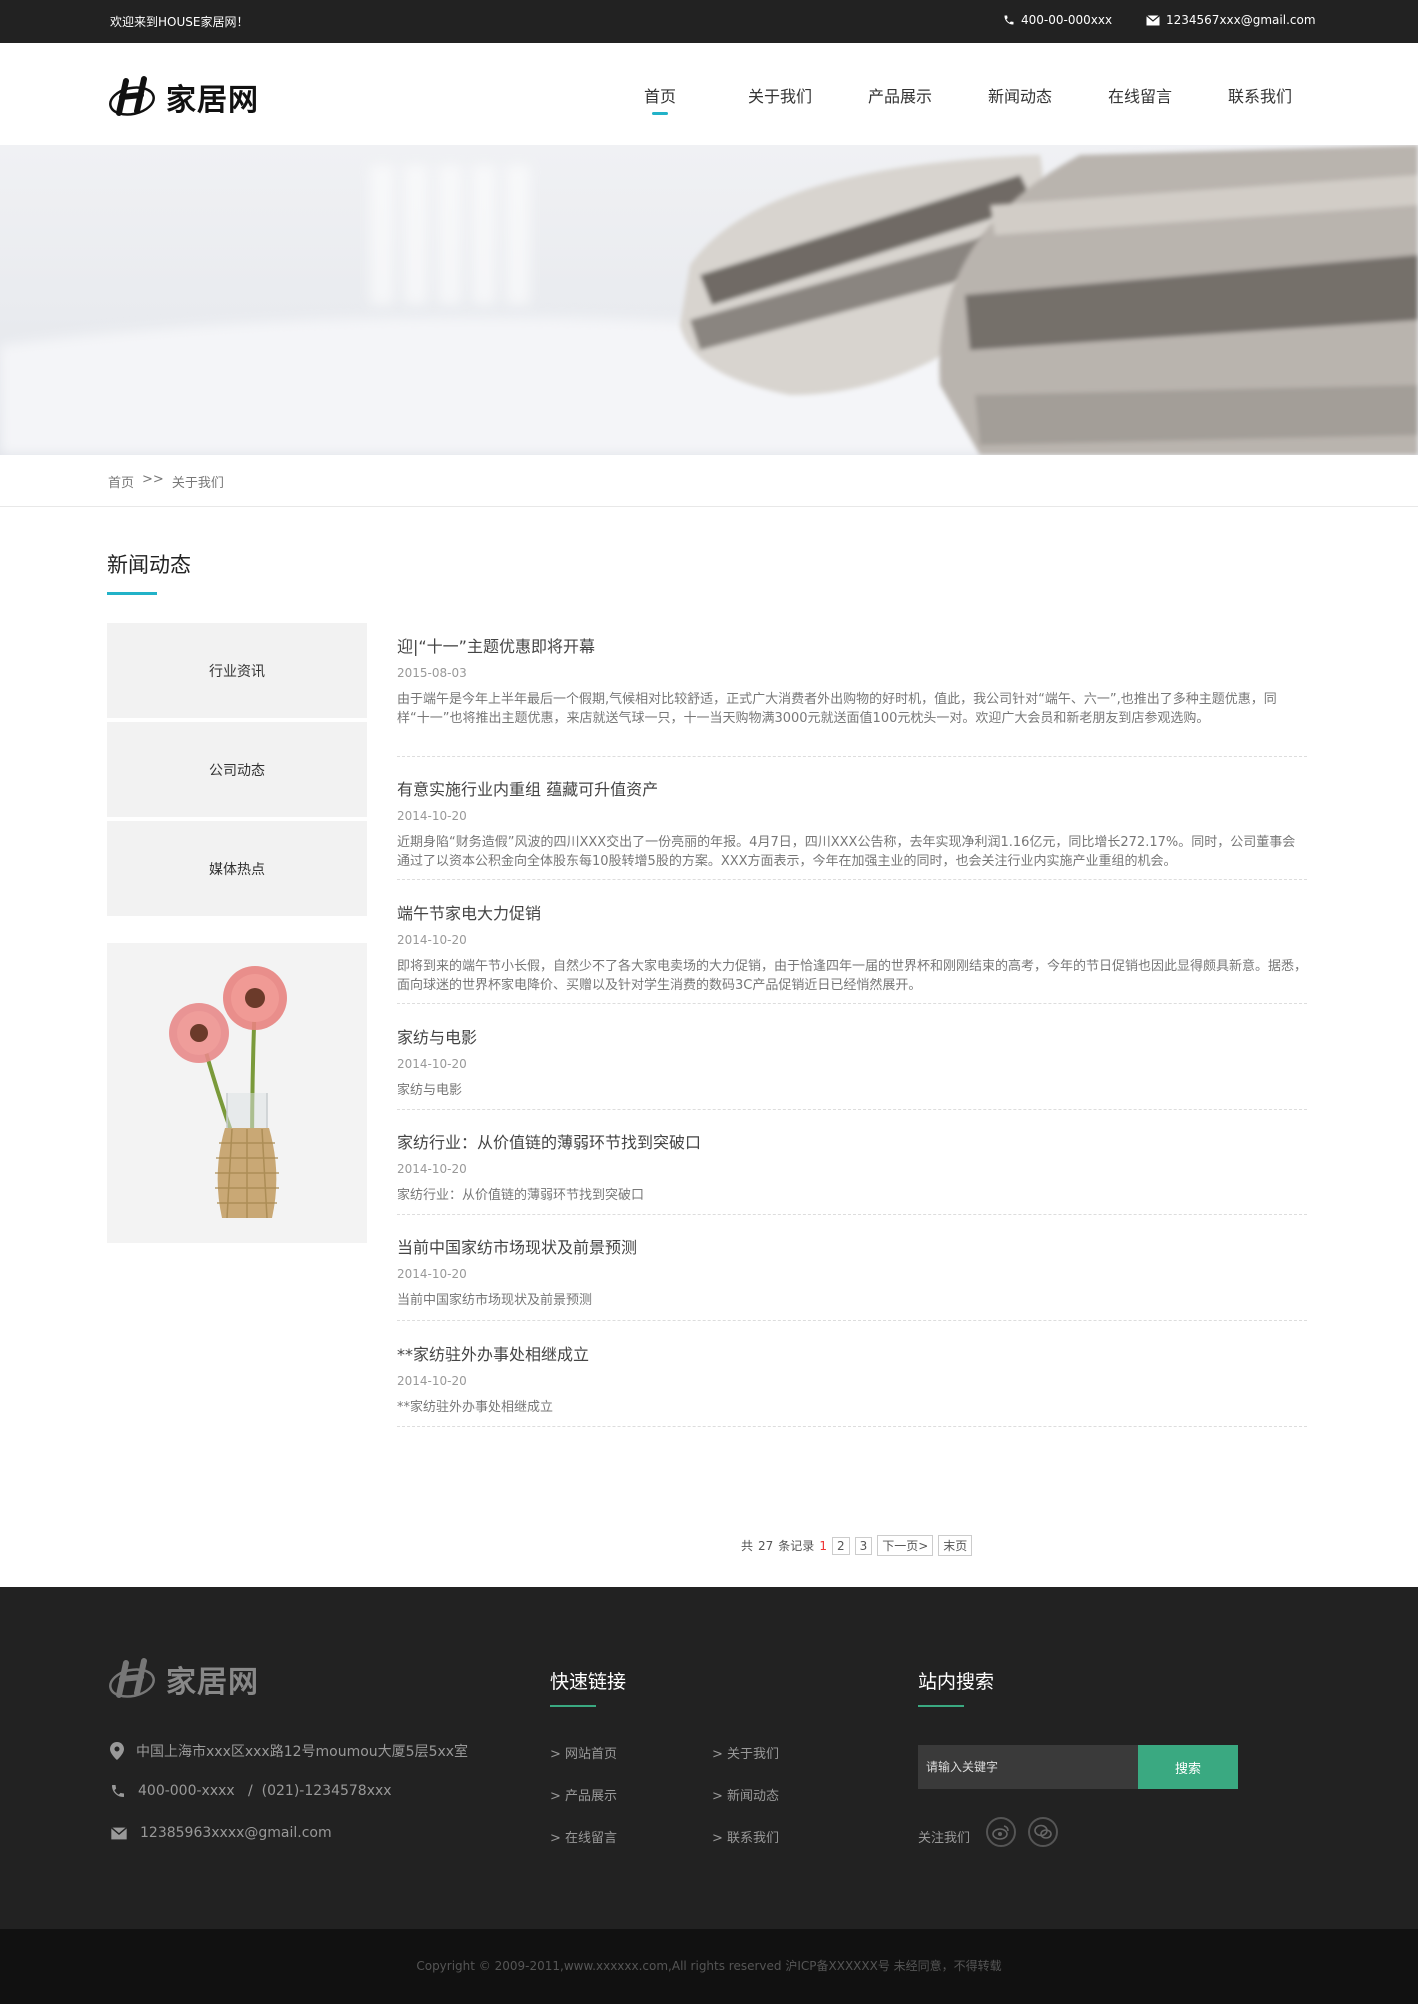  What do you see at coordinates (745, 1794) in the screenshot?
I see `footer-link-news: > 新闻动态` at bounding box center [745, 1794].